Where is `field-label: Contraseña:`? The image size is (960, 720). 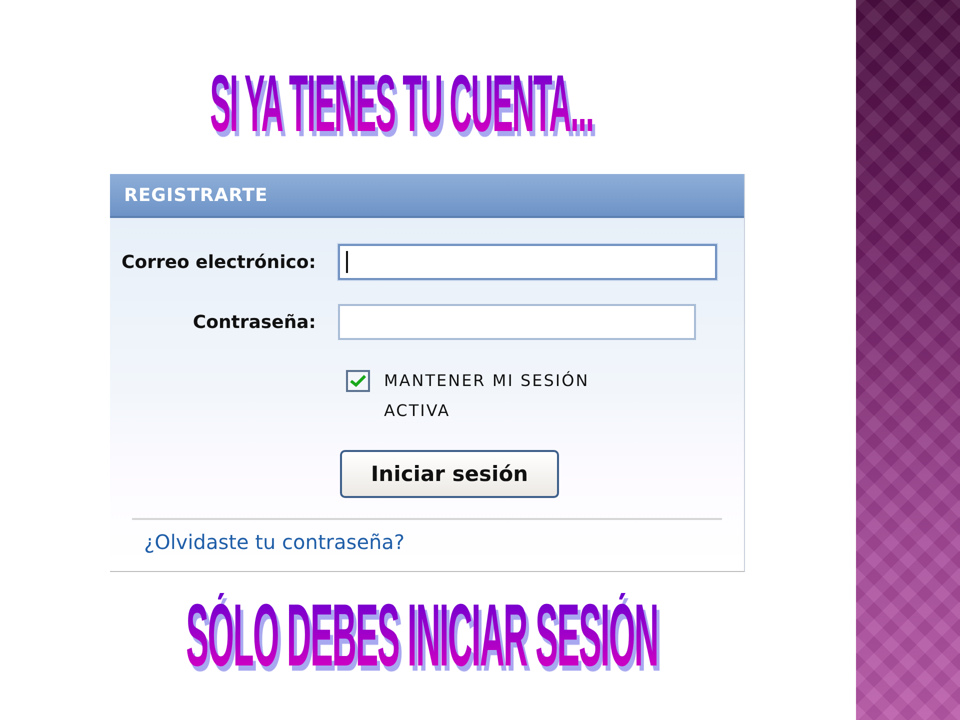 field-label: Contraseña: is located at coordinates (254, 322).